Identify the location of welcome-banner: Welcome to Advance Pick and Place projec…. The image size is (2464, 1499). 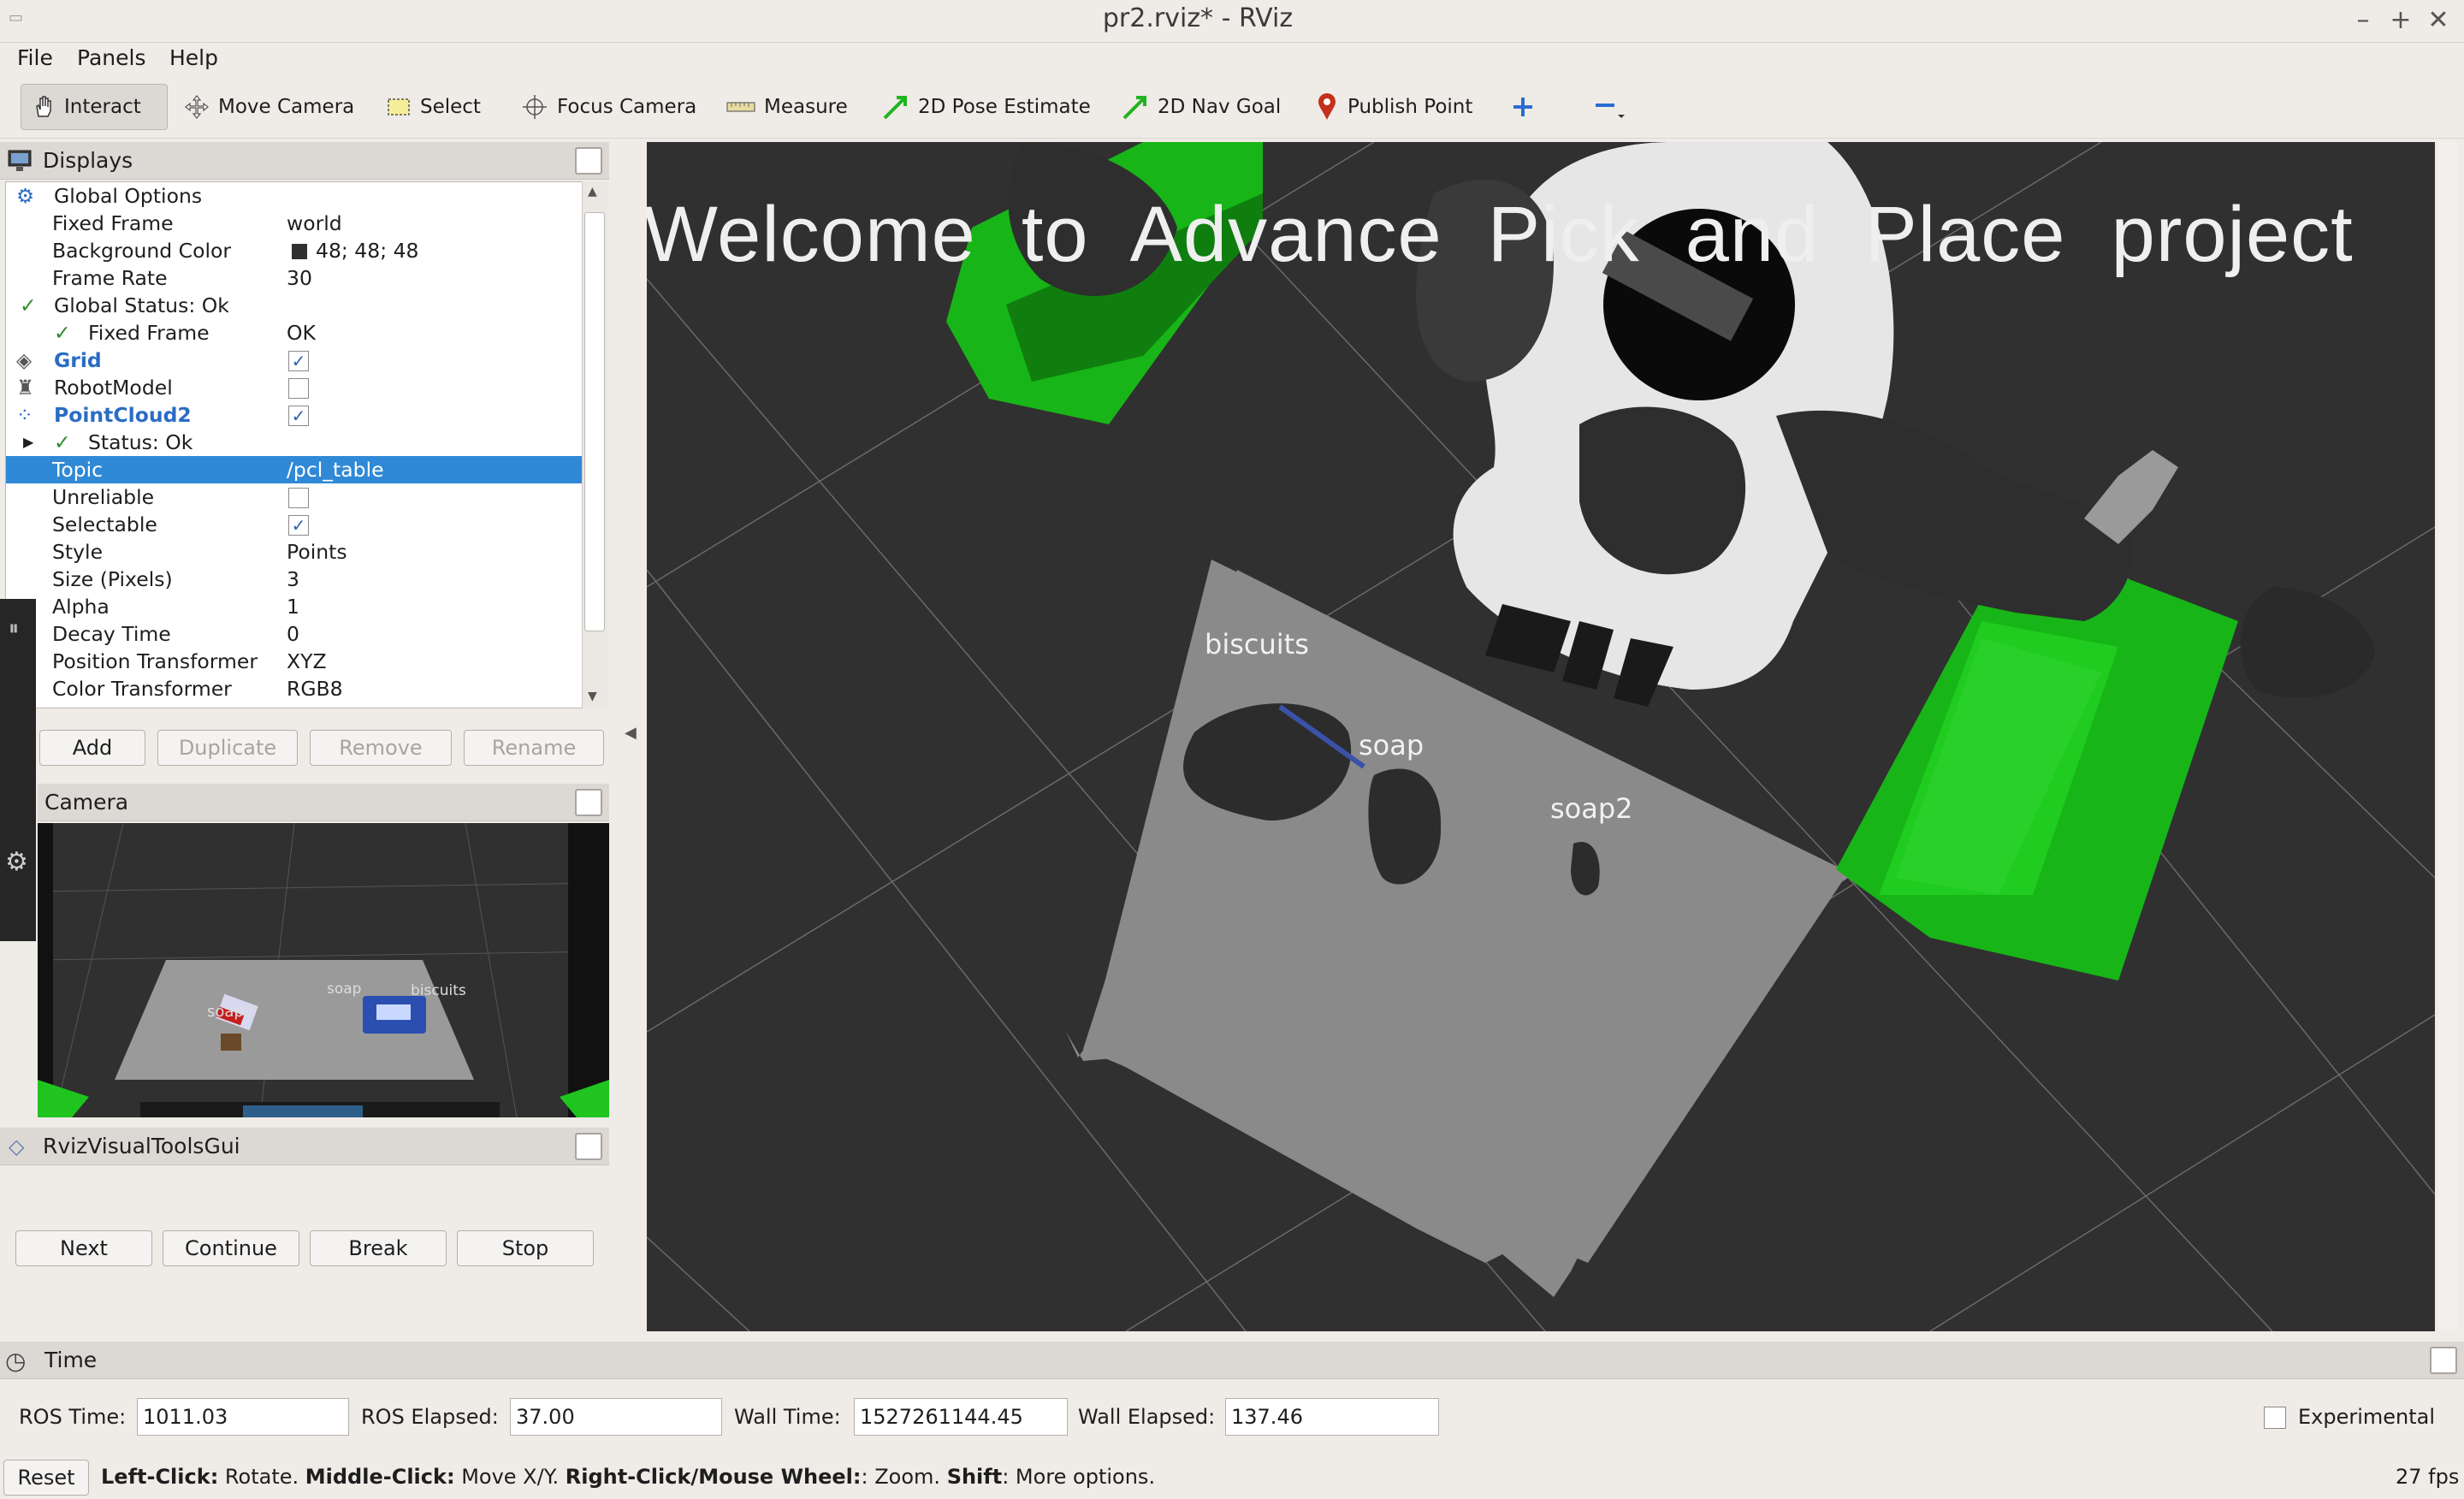
(1500, 234).